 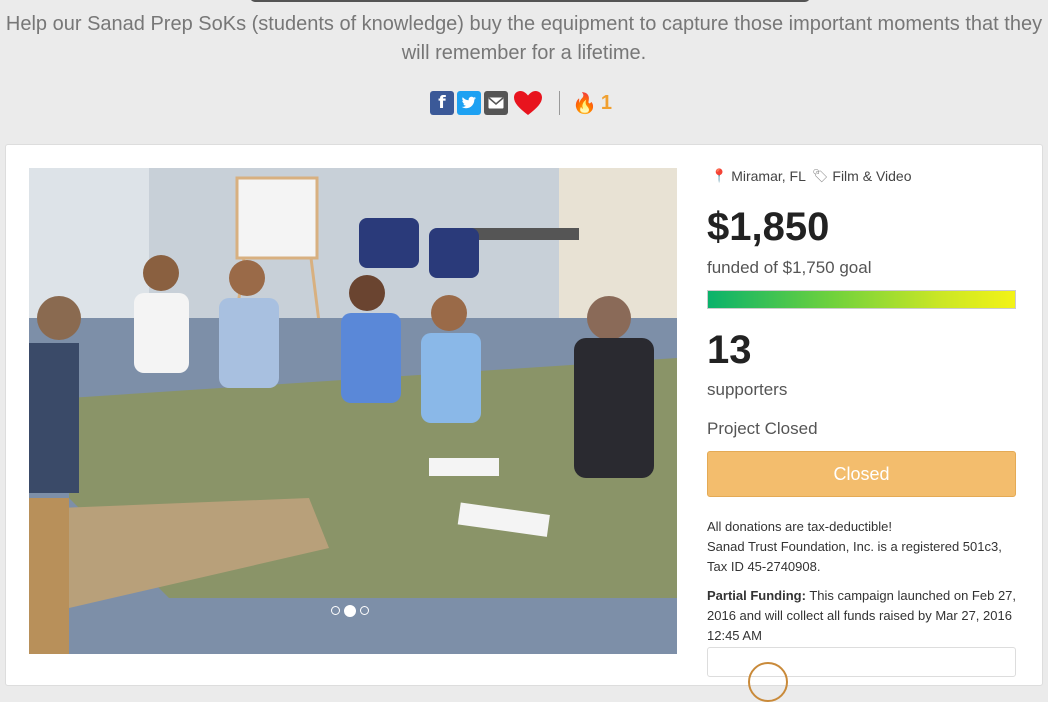 What do you see at coordinates (768, 682) in the screenshot?
I see `organizer-avatar` at bounding box center [768, 682].